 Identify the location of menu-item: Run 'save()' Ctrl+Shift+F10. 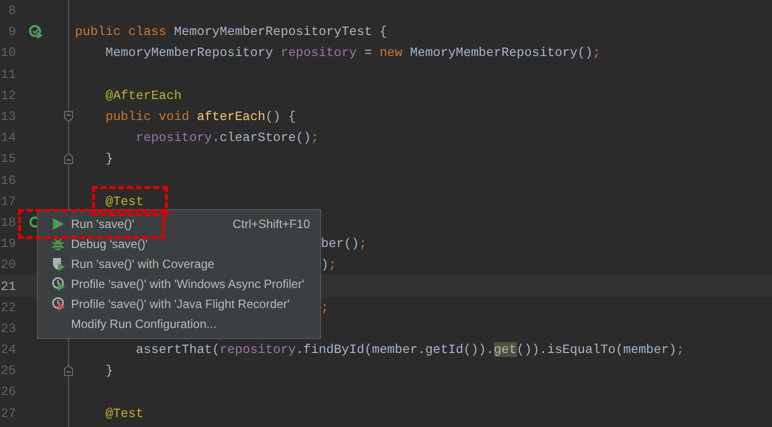
(179, 224).